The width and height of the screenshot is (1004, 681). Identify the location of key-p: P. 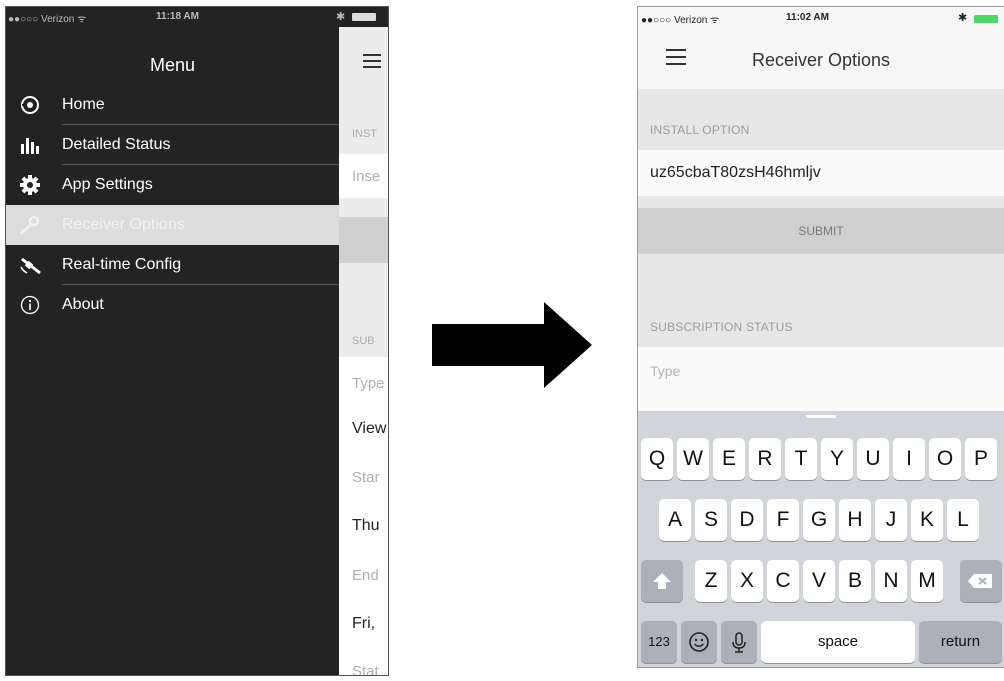
(981, 459).